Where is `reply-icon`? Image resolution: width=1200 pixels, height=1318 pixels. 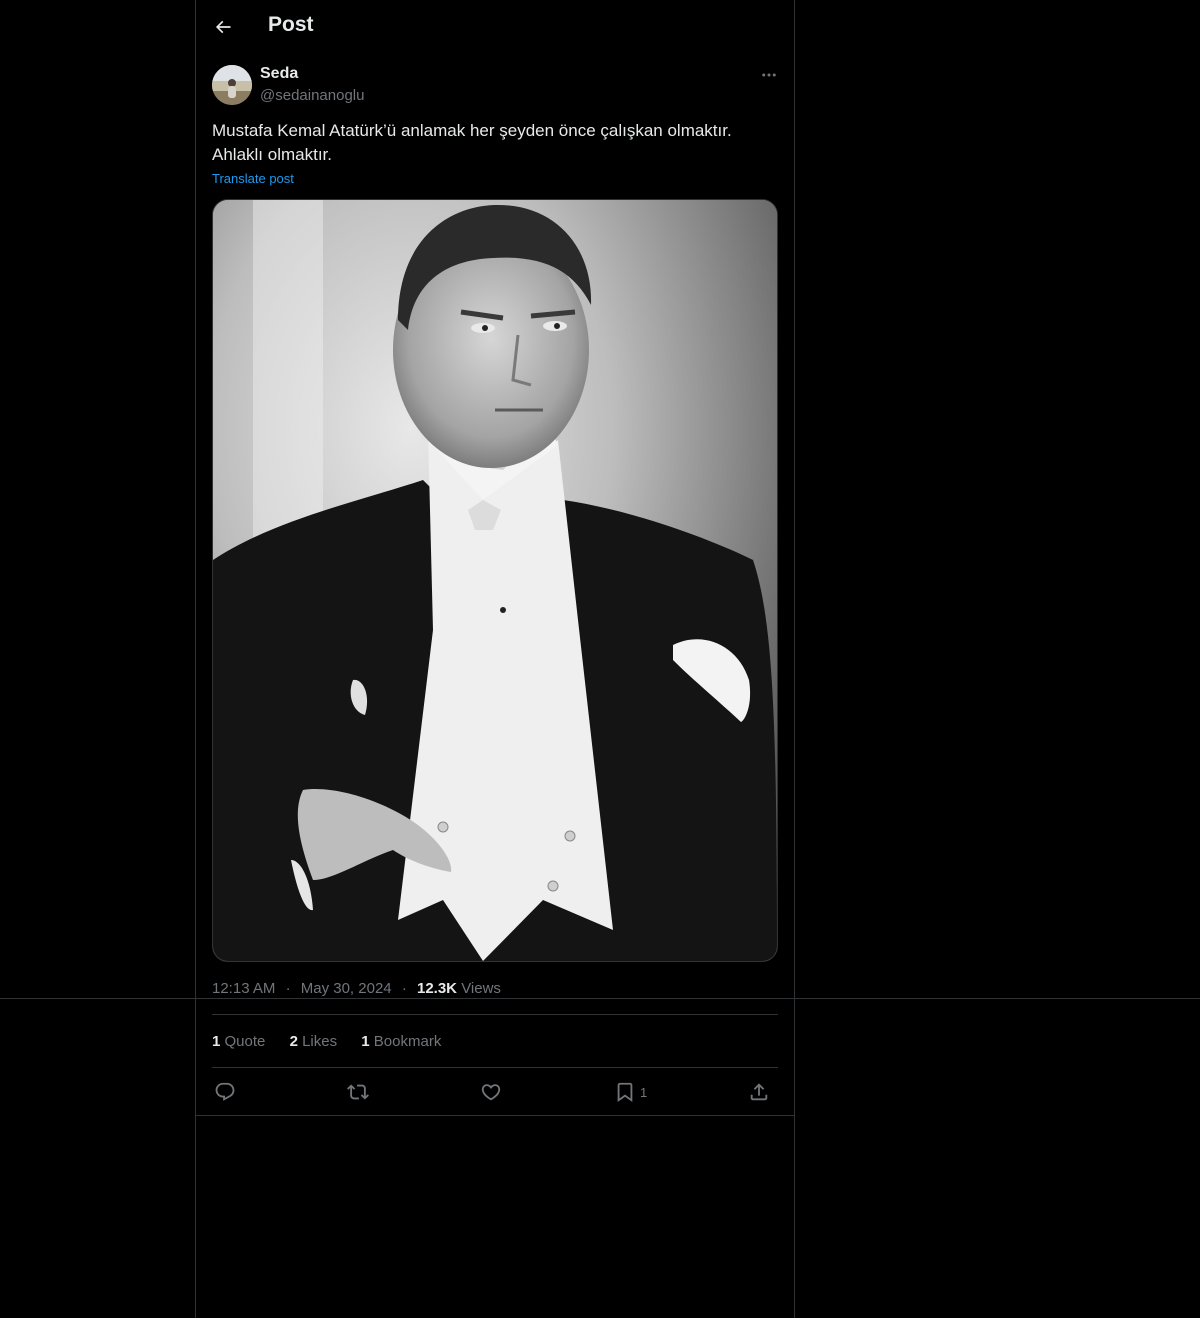
reply-icon is located at coordinates (225, 1091).